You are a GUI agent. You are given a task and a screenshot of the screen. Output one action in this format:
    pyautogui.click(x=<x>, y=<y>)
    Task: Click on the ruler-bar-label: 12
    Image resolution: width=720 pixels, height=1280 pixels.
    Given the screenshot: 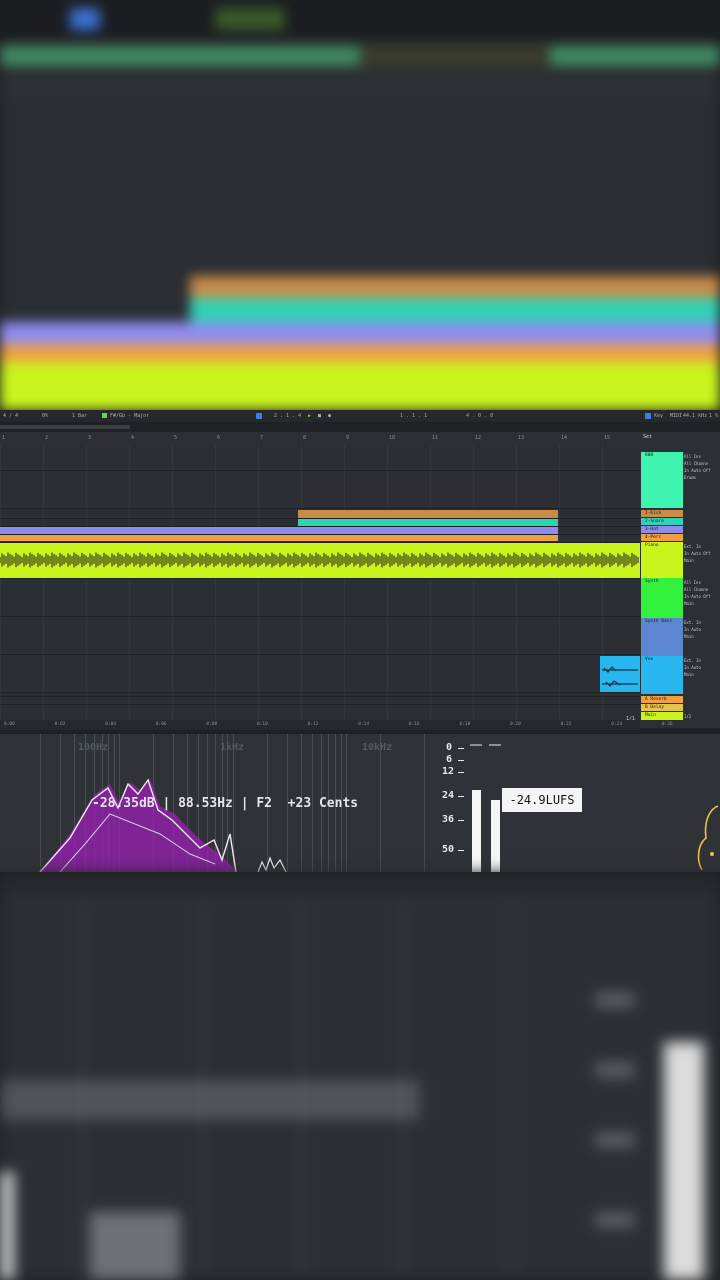 What is the action you would take?
    pyautogui.click(x=478, y=438)
    